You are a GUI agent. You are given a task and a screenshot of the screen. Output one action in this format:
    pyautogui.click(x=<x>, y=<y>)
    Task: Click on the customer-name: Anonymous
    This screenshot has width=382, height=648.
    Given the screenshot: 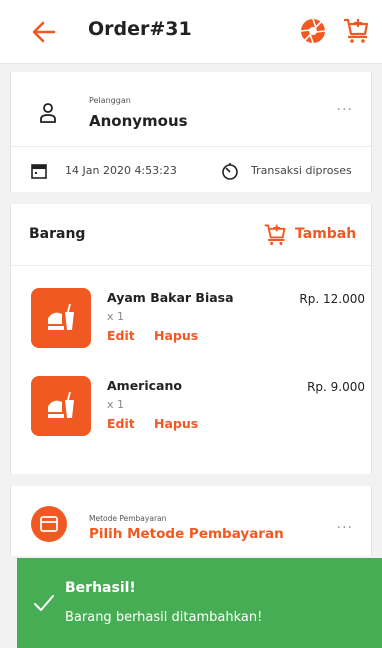 What is the action you would take?
    pyautogui.click(x=138, y=121)
    